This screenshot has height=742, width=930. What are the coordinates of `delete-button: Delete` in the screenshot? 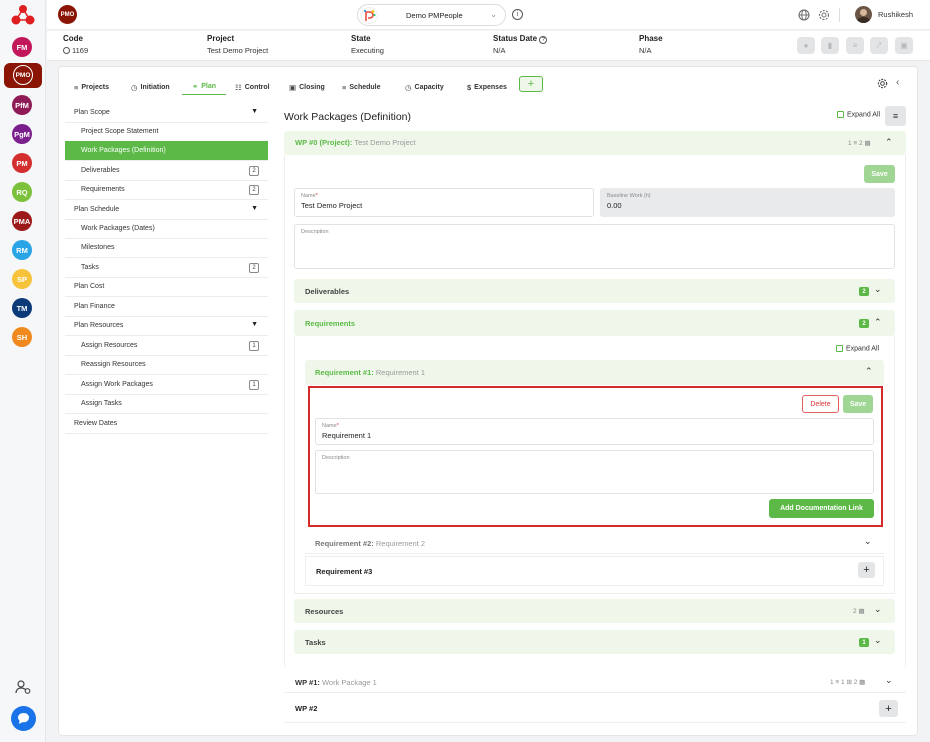 It's located at (820, 404).